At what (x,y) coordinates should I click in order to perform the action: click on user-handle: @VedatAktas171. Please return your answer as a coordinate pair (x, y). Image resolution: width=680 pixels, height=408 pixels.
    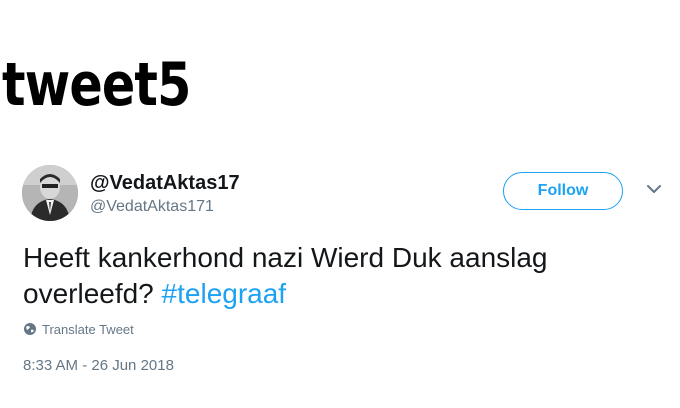
    Looking at the image, I should click on (152, 207).